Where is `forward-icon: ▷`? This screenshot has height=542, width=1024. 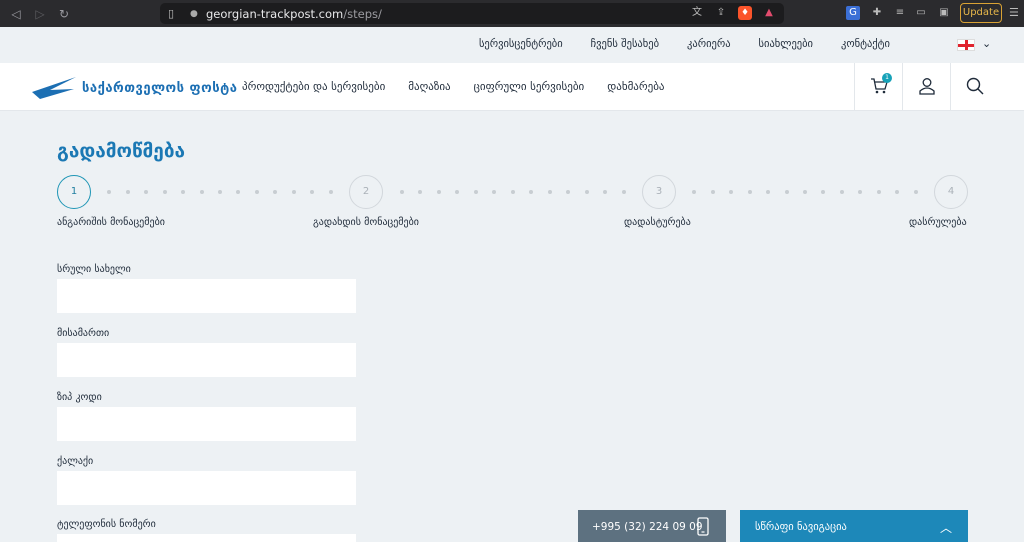 forward-icon: ▷ is located at coordinates (40, 14).